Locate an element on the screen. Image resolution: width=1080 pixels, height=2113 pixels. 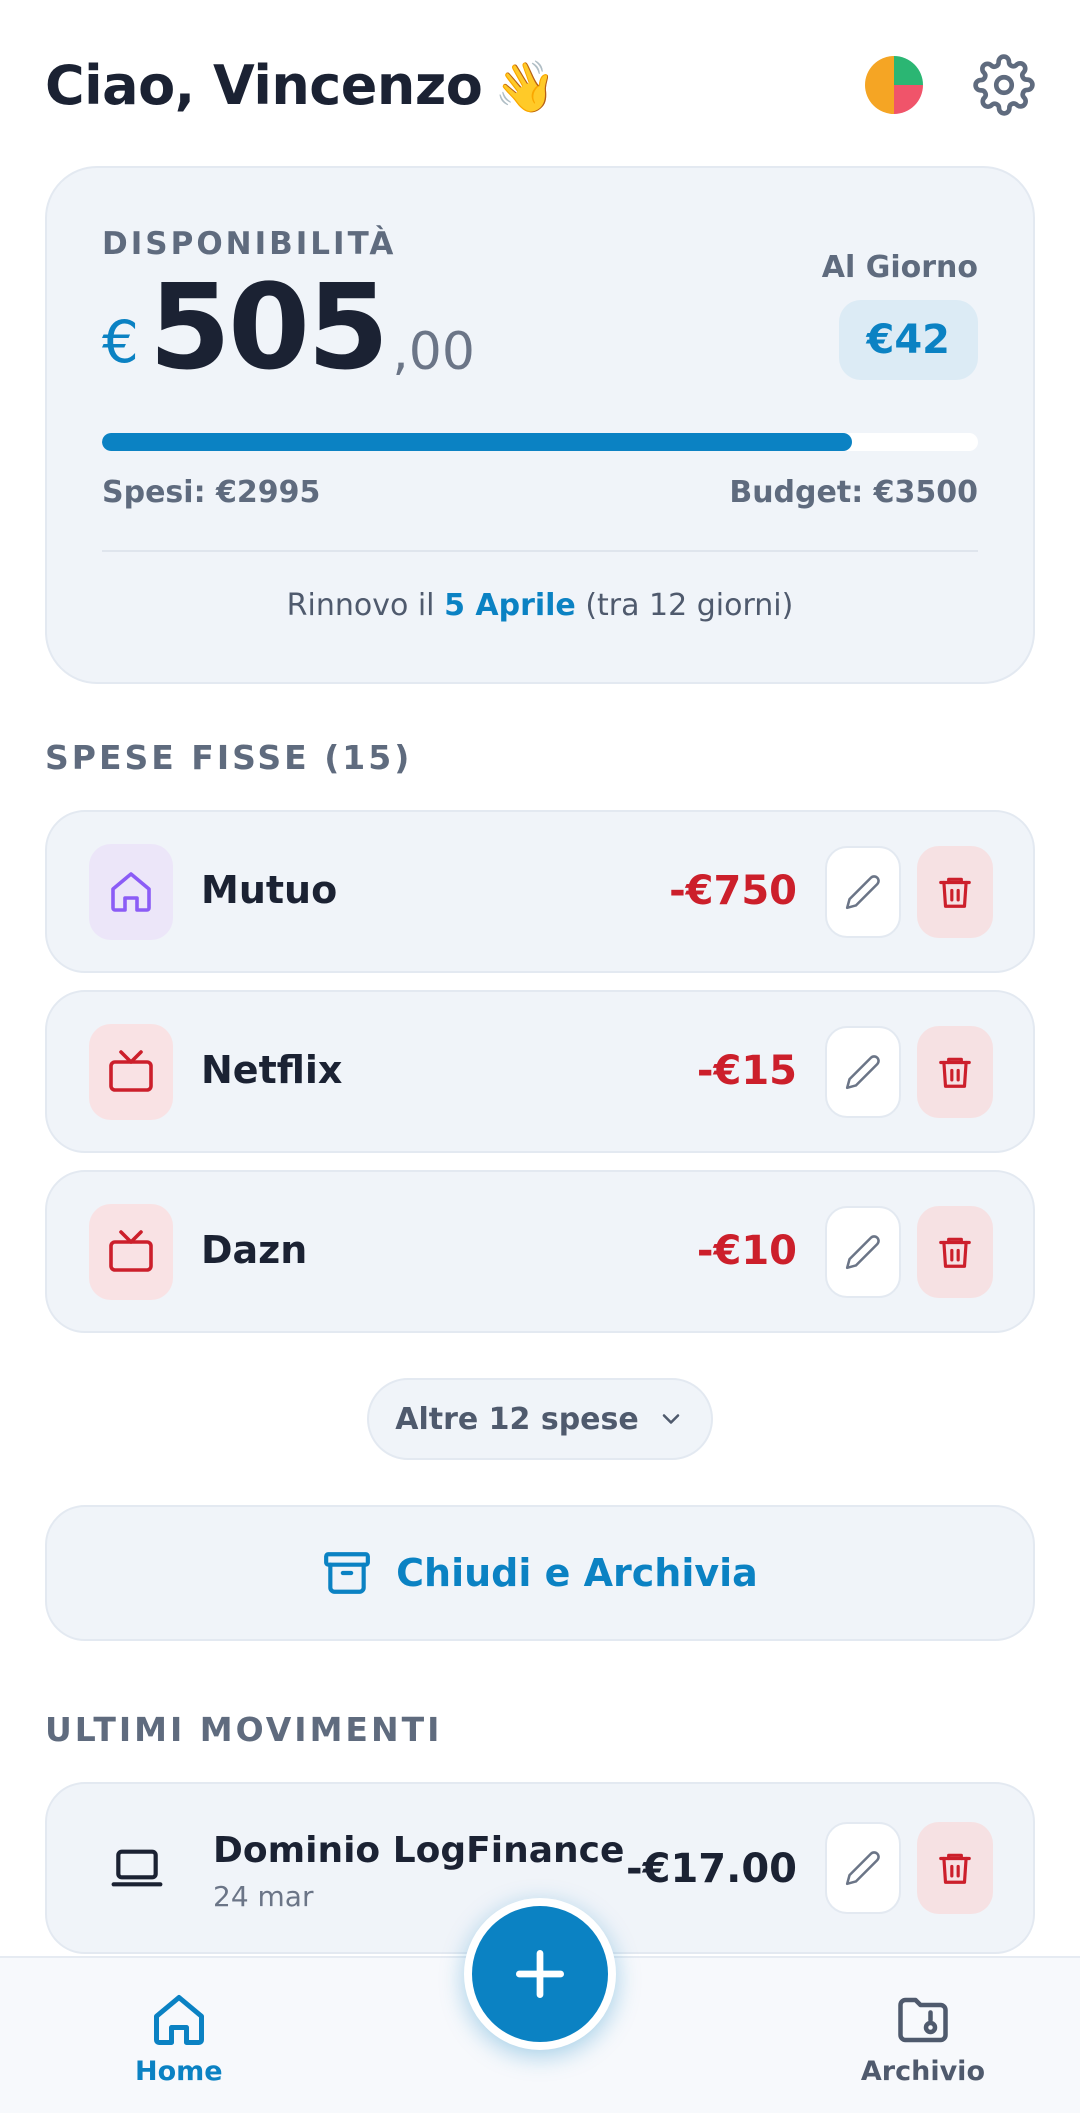
per-day-badge: €42 is located at coordinates (908, 340).